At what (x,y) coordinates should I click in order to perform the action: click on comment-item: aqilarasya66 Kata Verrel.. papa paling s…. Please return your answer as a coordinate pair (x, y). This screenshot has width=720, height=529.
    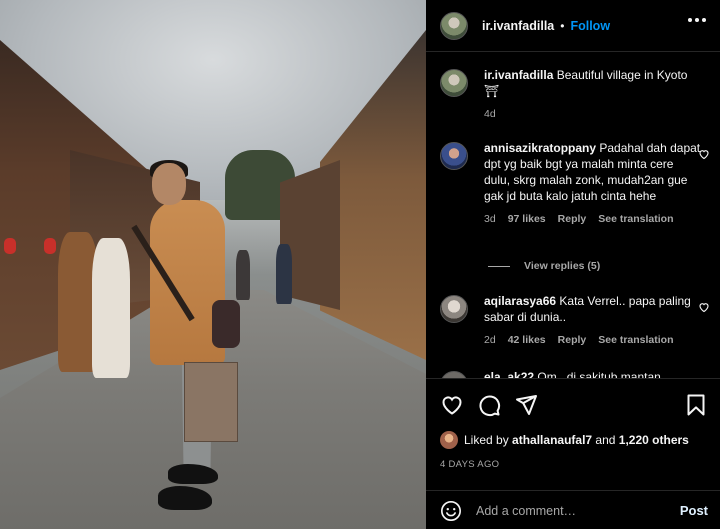
    Looking at the image, I should click on (575, 320).